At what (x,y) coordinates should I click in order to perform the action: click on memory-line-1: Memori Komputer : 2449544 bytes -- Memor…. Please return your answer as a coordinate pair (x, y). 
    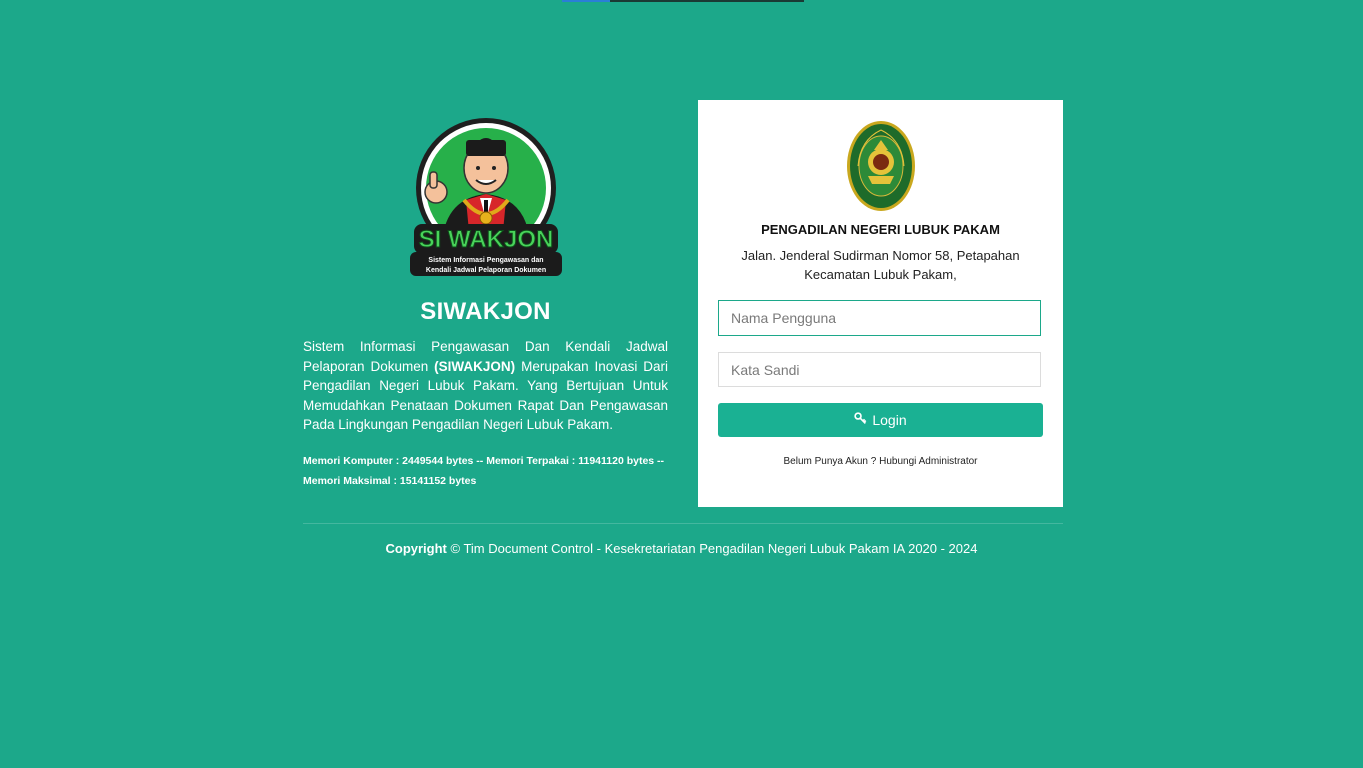
    Looking at the image, I should click on (484, 460).